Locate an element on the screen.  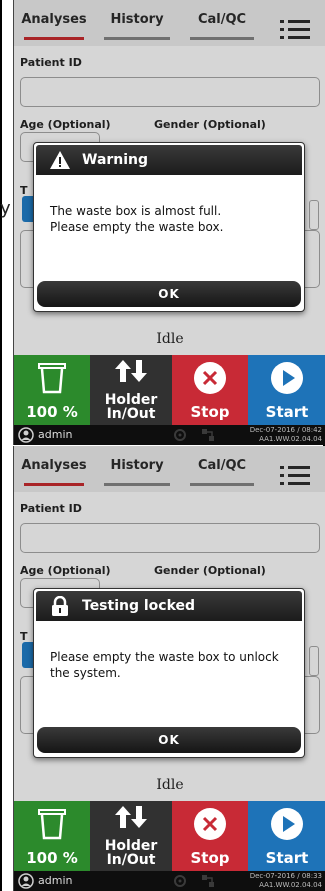
frame-left-border is located at coordinates (1, 445).